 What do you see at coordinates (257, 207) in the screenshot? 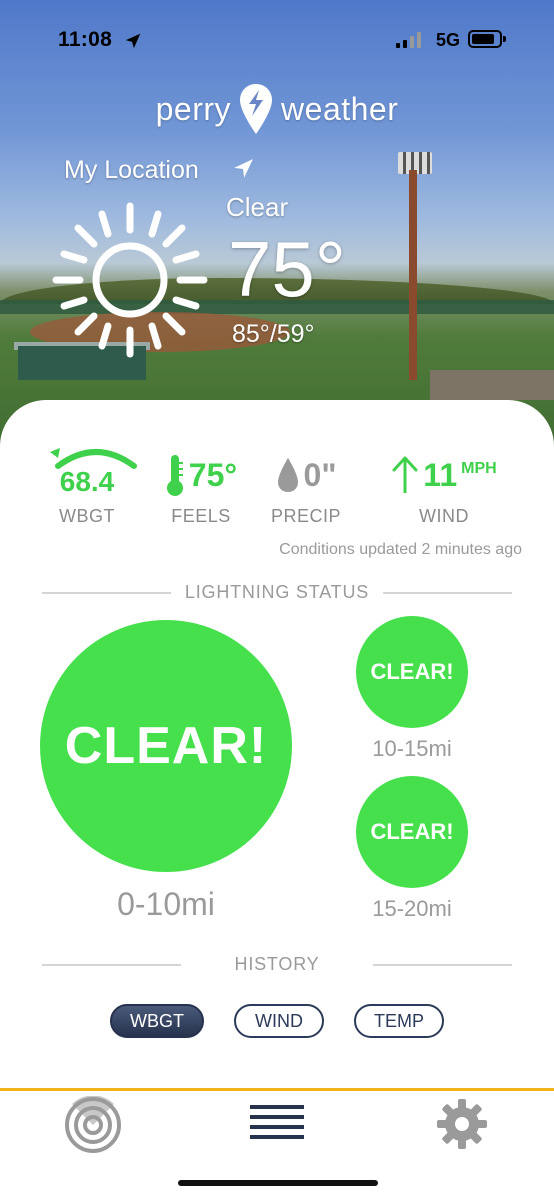
I see `condition-text: Clear` at bounding box center [257, 207].